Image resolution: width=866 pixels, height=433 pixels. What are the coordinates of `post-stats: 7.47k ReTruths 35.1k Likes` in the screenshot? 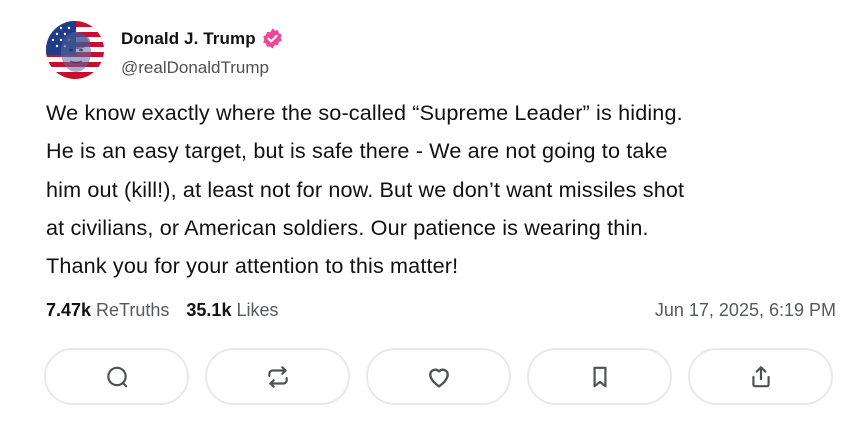 It's located at (162, 310).